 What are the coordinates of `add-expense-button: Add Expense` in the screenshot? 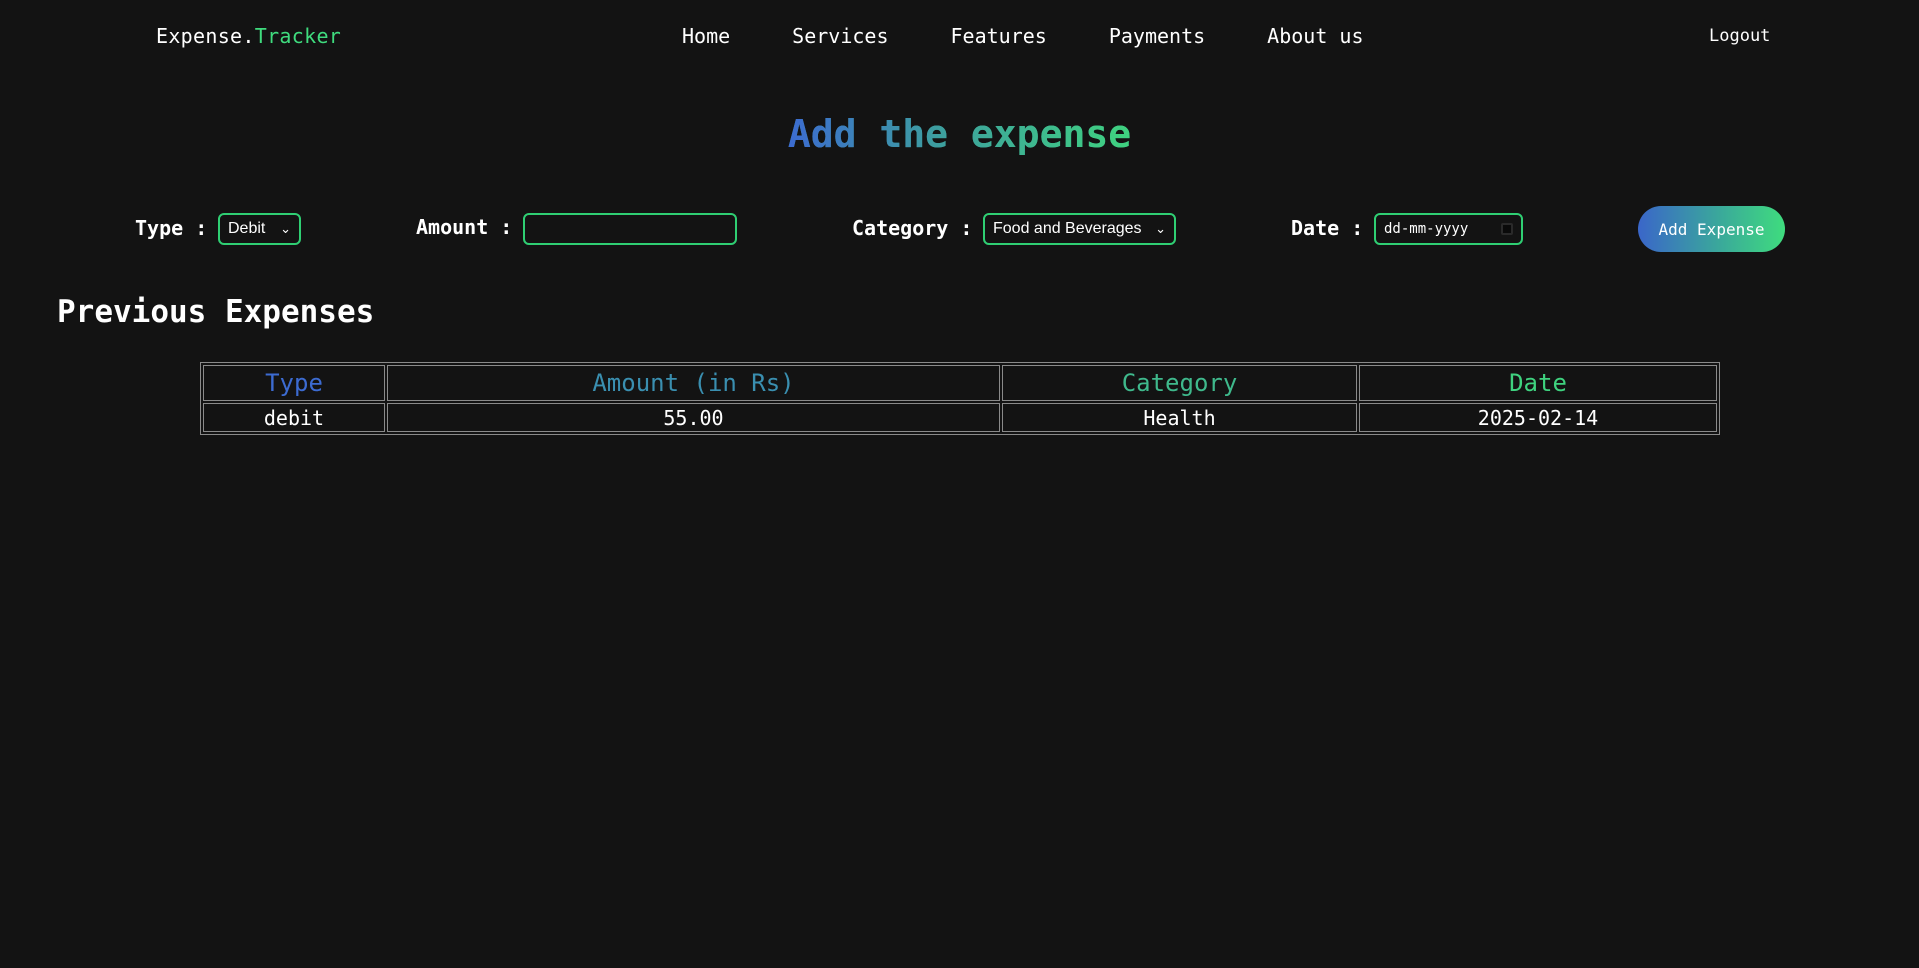 It's located at (1711, 229).